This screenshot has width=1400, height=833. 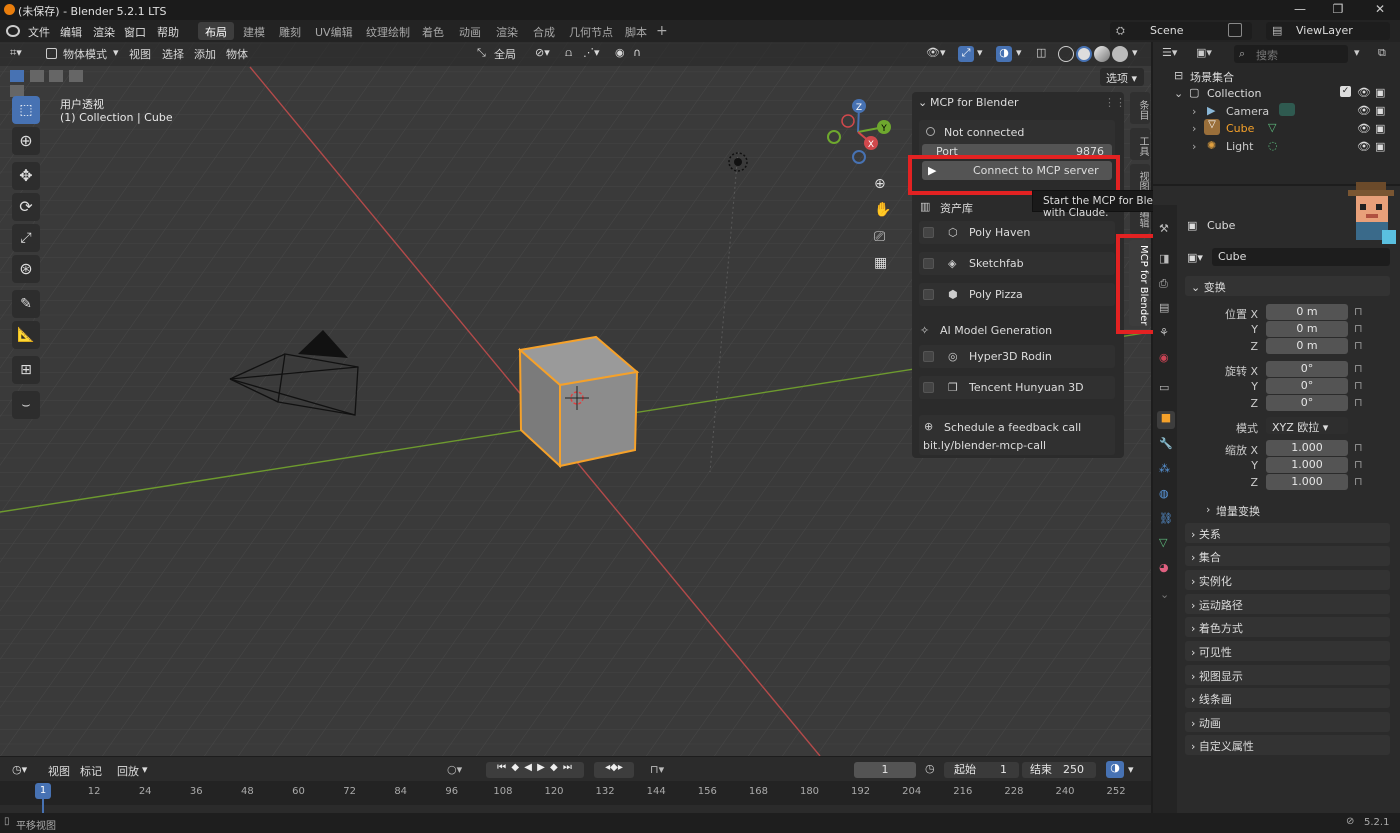 What do you see at coordinates (636, 31) in the screenshot?
I see `tab-scripting: 脚本` at bounding box center [636, 31].